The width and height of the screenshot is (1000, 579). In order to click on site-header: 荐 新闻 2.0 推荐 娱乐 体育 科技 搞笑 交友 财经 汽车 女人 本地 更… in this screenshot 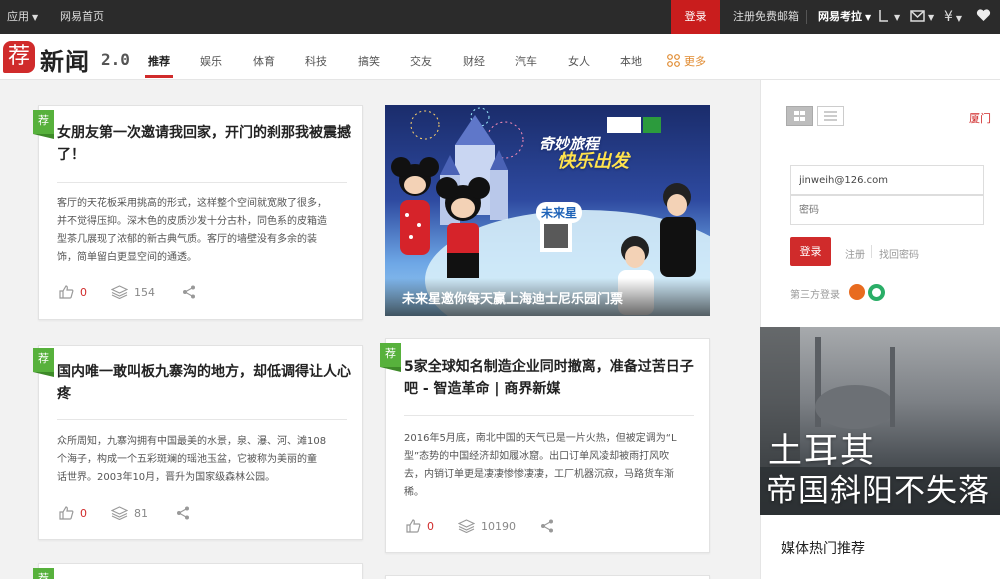, I will do `click(500, 57)`.